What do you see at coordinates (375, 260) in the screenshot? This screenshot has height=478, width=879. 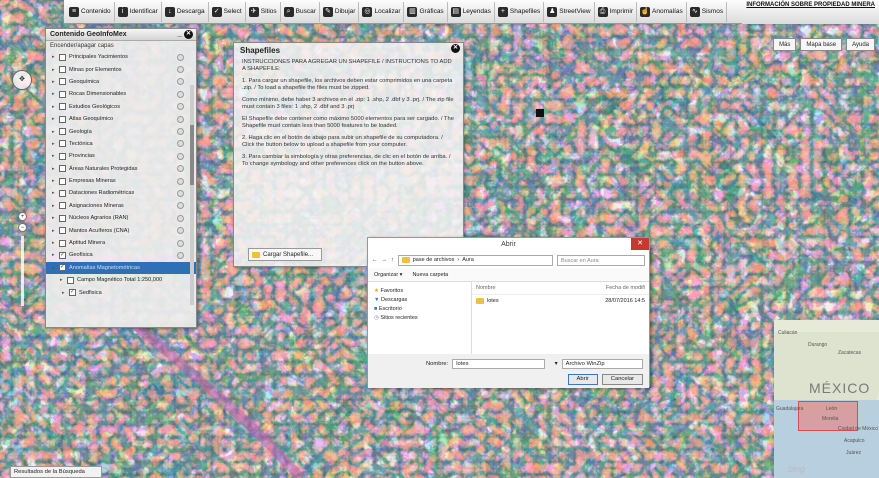 I see `back-arrow-icon: ←` at bounding box center [375, 260].